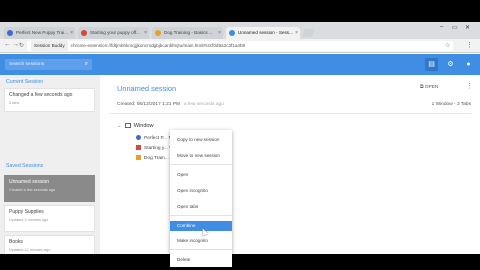 Image resolution: width=480 pixels, height=270 pixels. What do you see at coordinates (49, 46) in the screenshot?
I see `site-chip: Session Buddy` at bounding box center [49, 46].